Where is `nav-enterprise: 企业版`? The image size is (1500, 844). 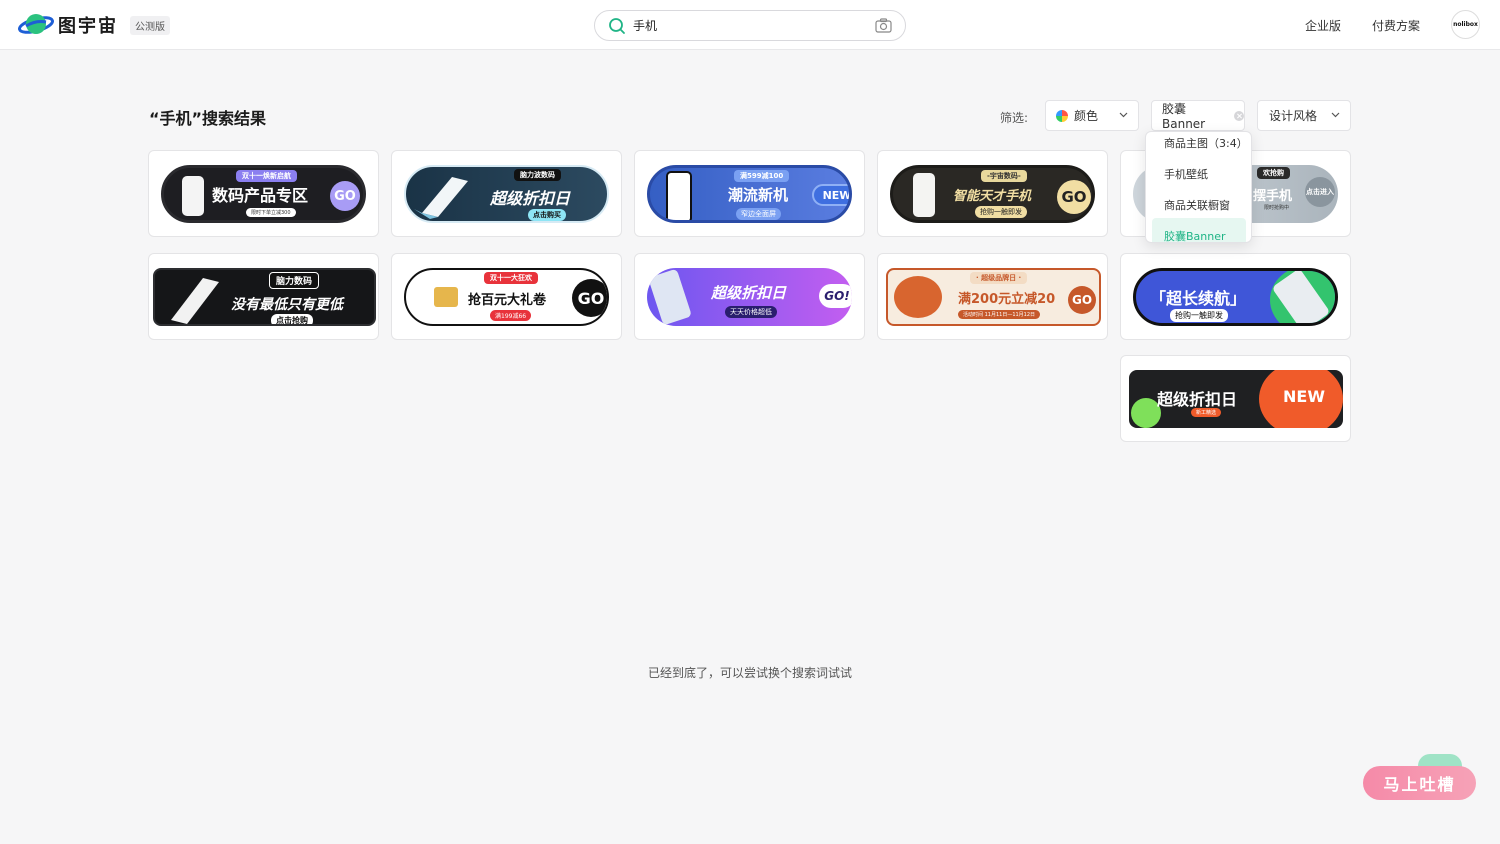 nav-enterprise: 企业版 is located at coordinates (1323, 25).